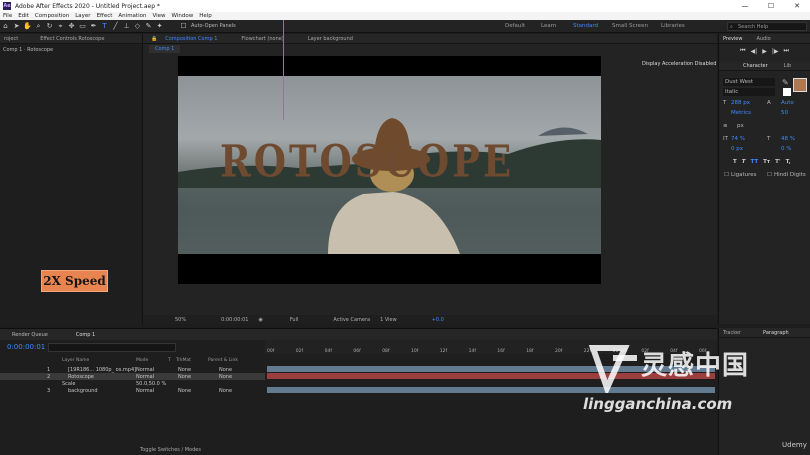 This screenshot has width=810, height=455. I want to click on layer-name: [19R186... 1080p_ os.mp4], so click(102, 370).